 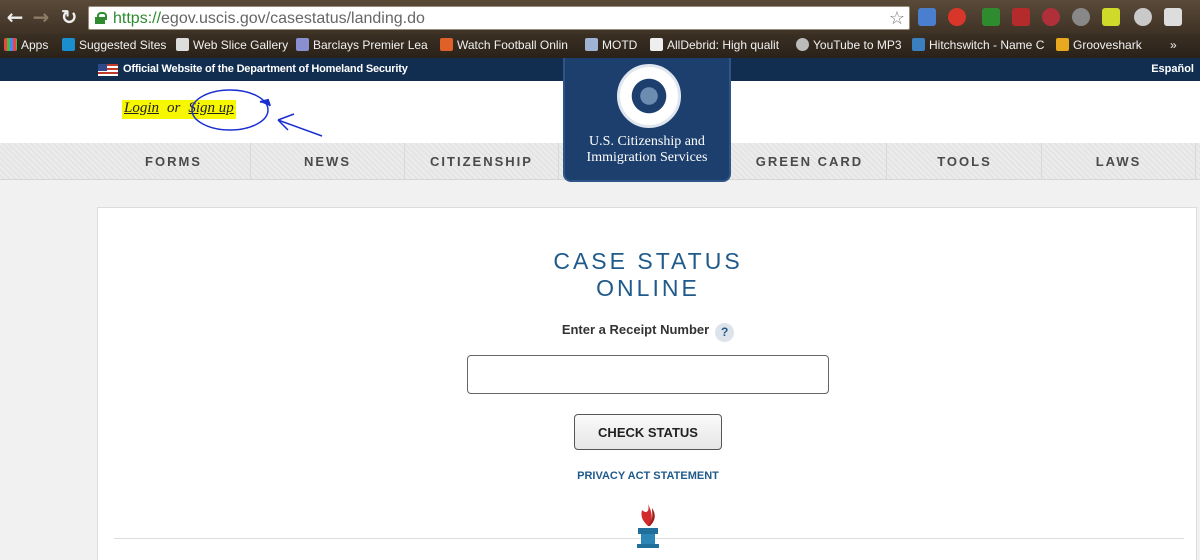 I want to click on torch-icon, so click(x=648, y=526).